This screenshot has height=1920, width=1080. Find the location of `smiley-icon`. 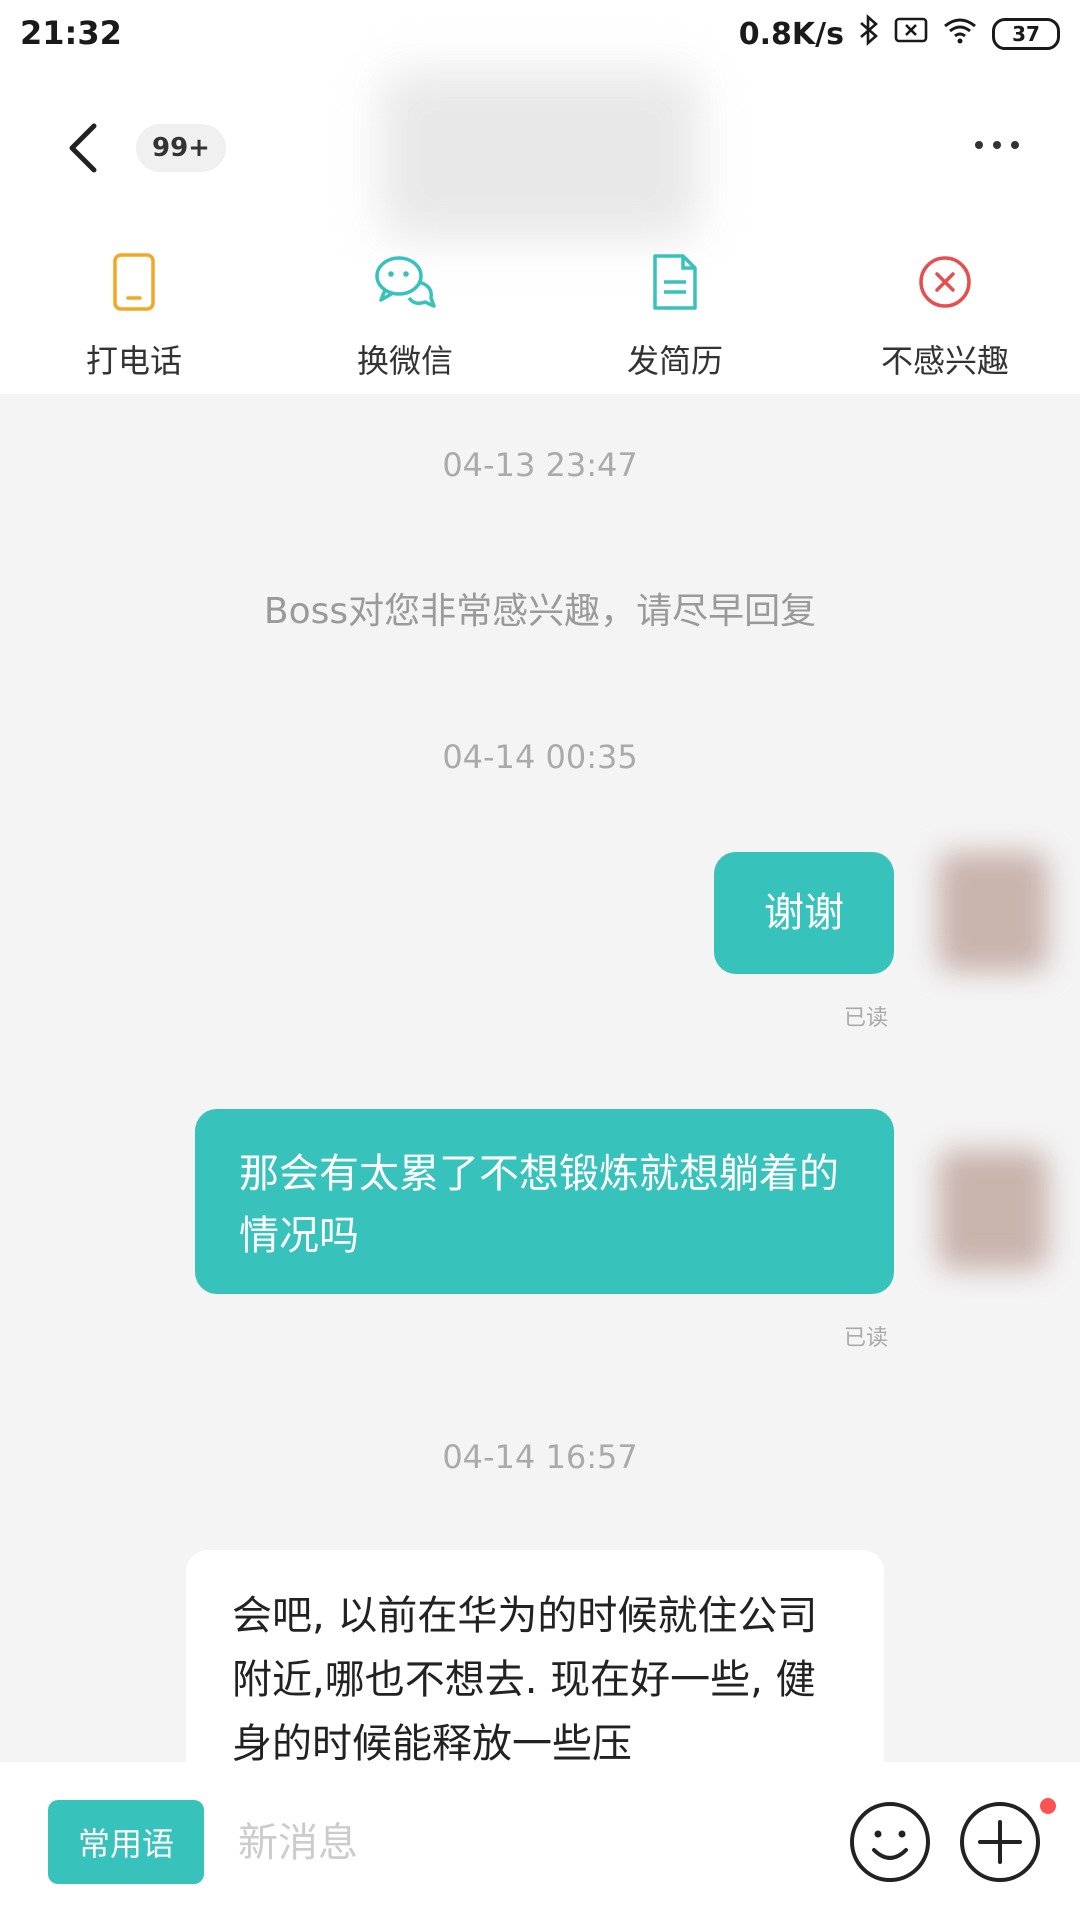

smiley-icon is located at coordinates (890, 1842).